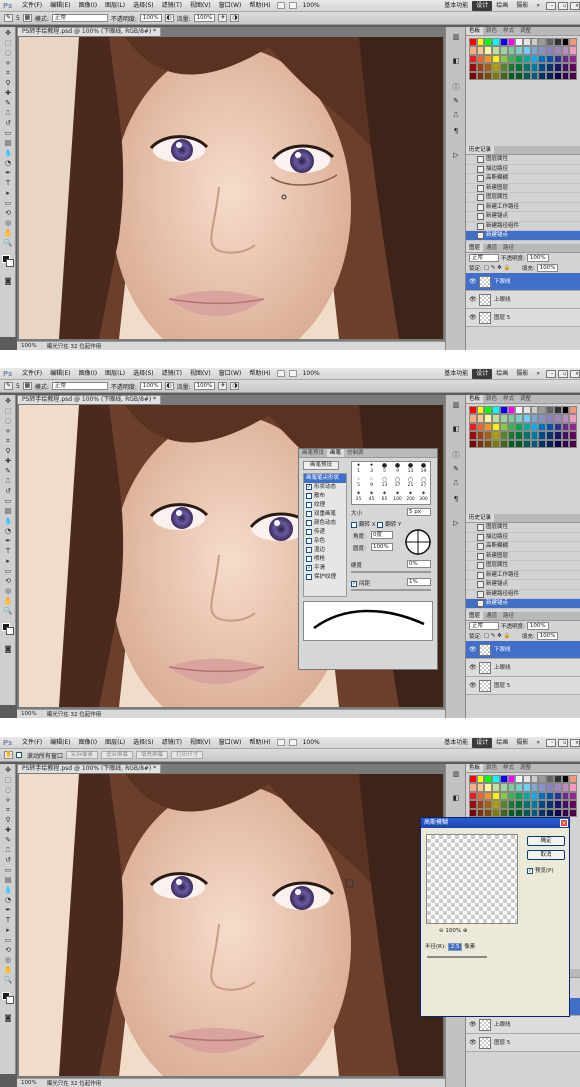 This screenshot has height=1087, width=580. Describe the element at coordinates (491, 768) in the screenshot. I see `tab-color: 颜色` at that location.